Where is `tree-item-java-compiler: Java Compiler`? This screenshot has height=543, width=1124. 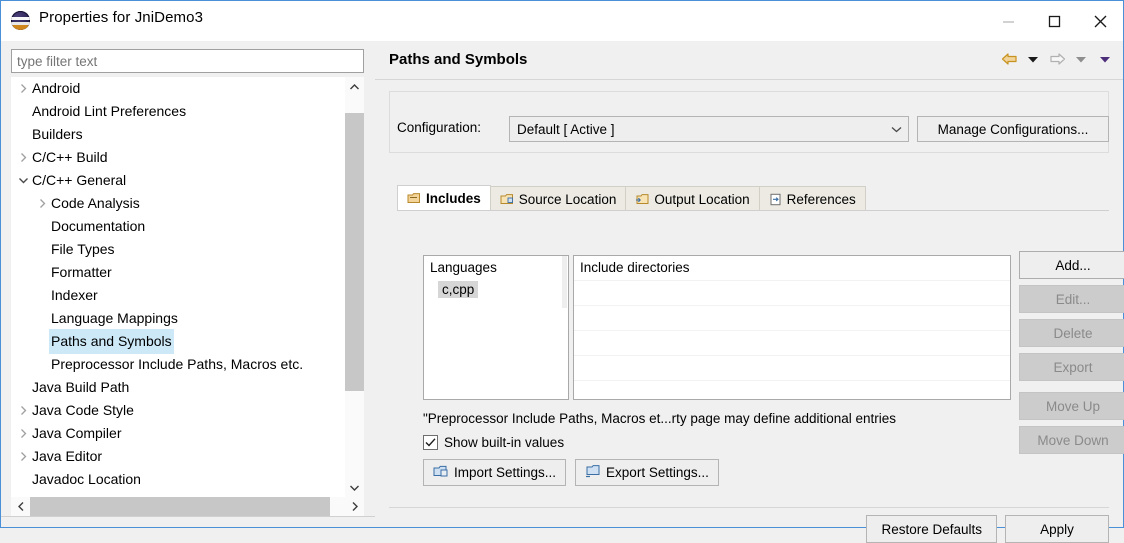 tree-item-java-compiler: Java Compiler is located at coordinates (179, 433).